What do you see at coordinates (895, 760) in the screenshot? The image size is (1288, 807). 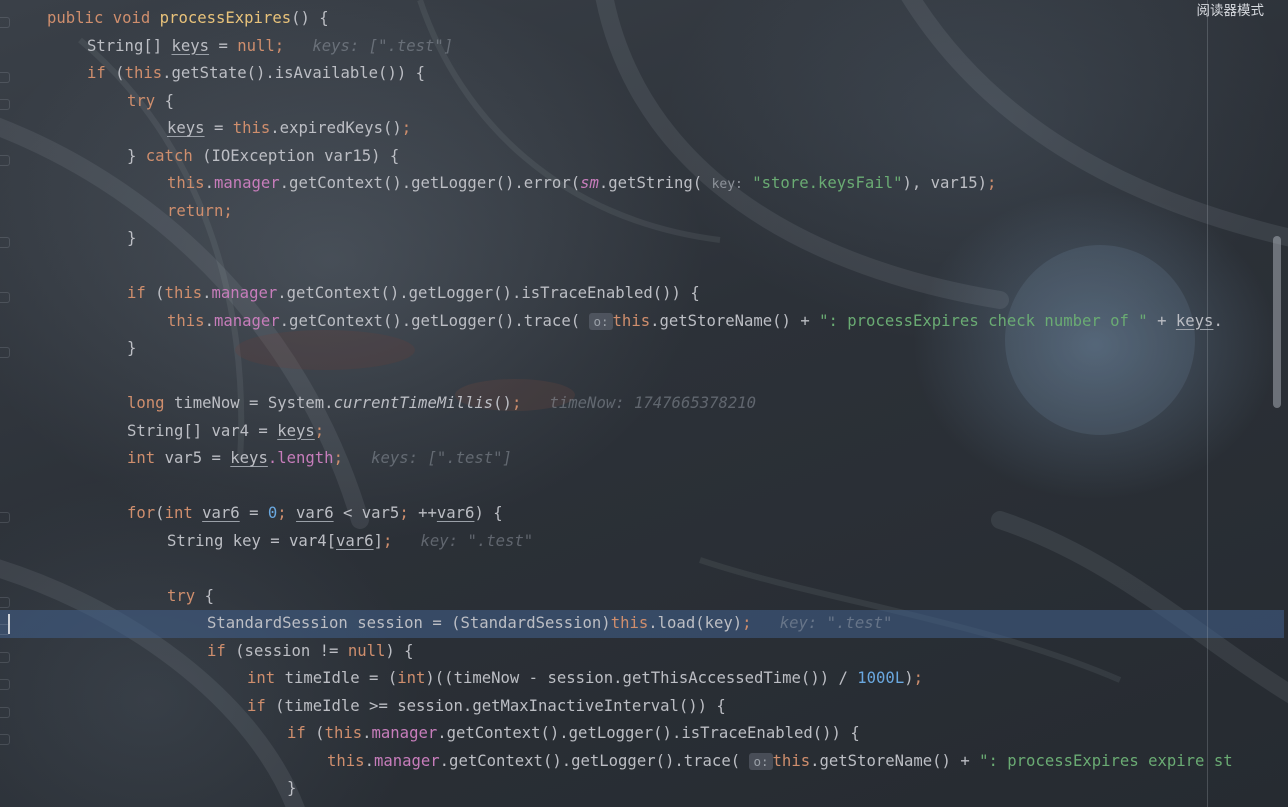 I see `code-token: .getStoreName() +` at bounding box center [895, 760].